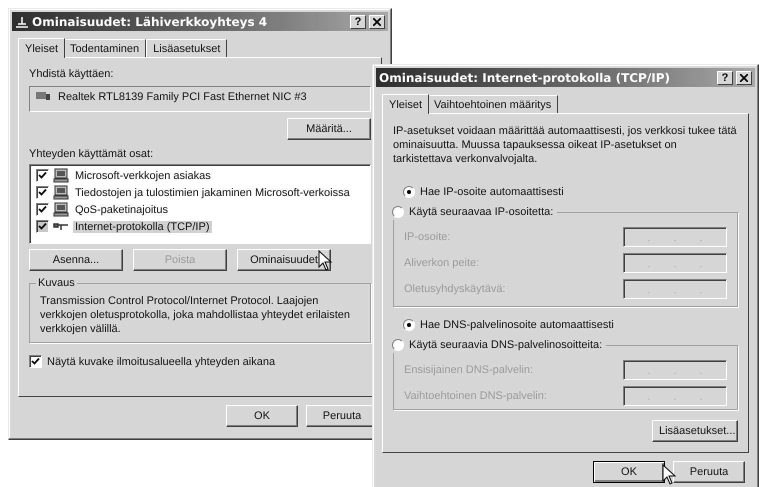 Image resolution: width=759 pixels, height=487 pixels. Describe the element at coordinates (525, 77) in the screenshot. I see `window-title: Ominaisuudet: Internet-protokolla (TCP/IP)` at that location.